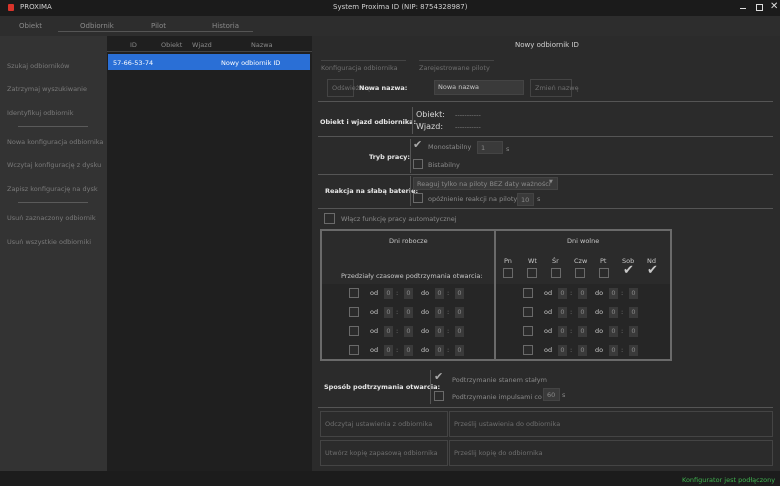  What do you see at coordinates (417, 144) in the screenshot?
I see `monostabilny-checkmark-icon: ✔` at bounding box center [417, 144].